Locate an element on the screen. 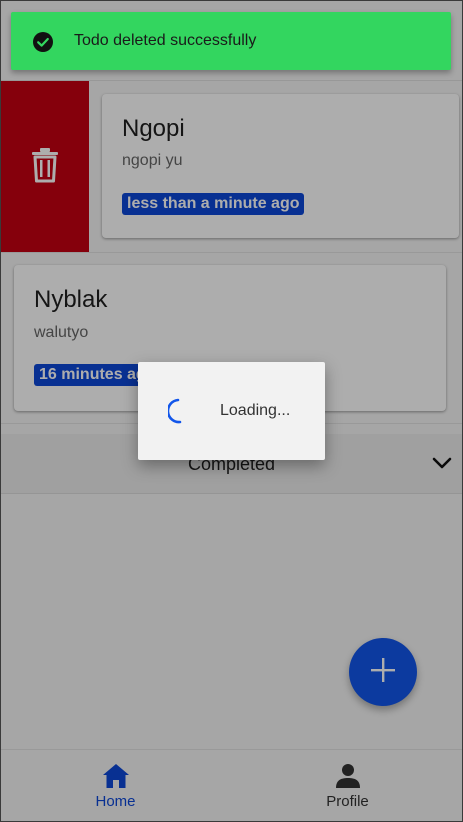 The height and width of the screenshot is (822, 463). spinner-icon is located at coordinates (179, 413).